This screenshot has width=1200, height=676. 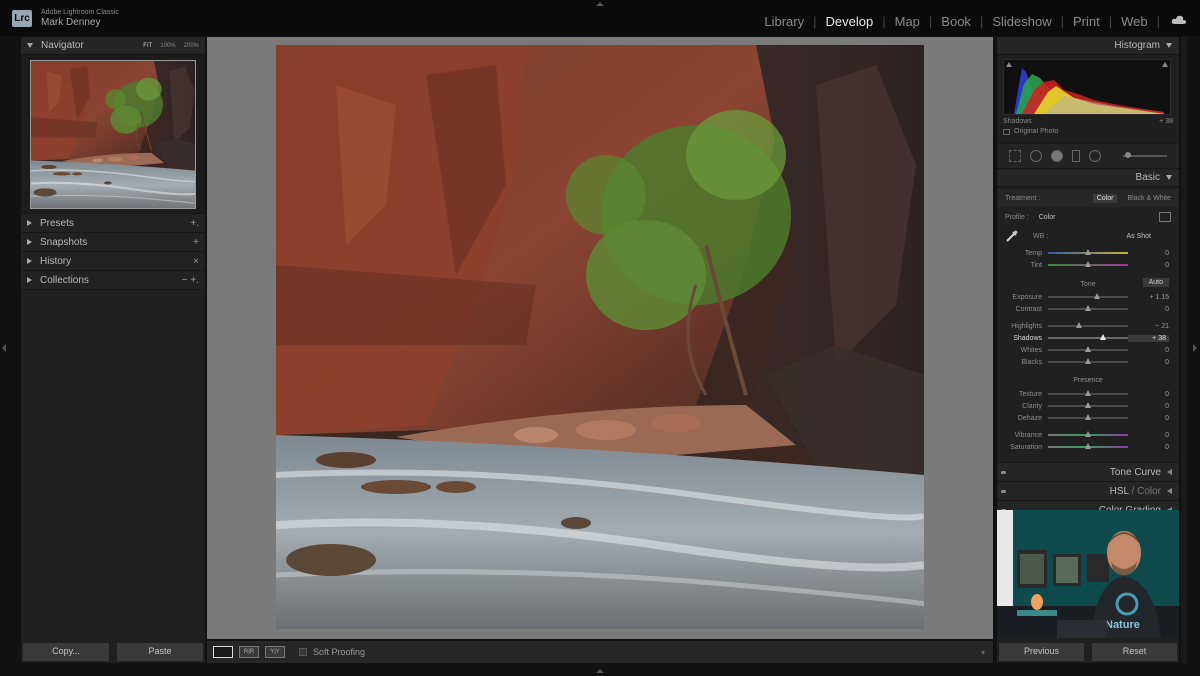 I want to click on navigator-thumbnail, so click(x=113, y=134).